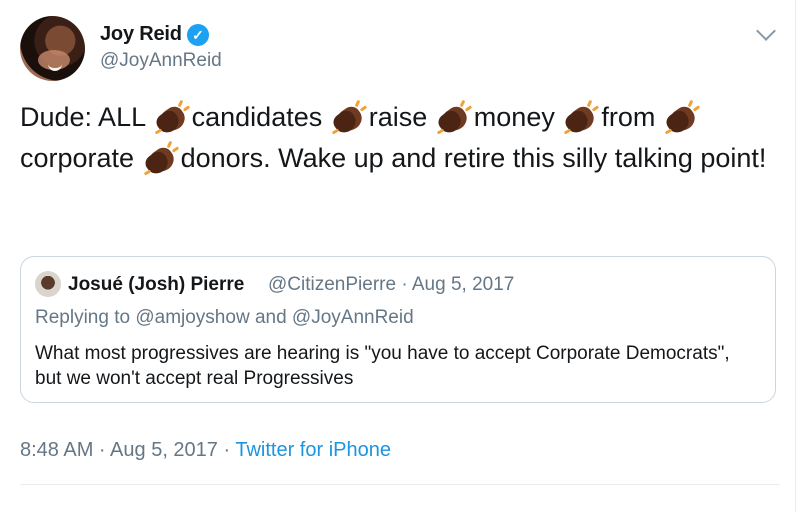 This screenshot has width=806, height=512. I want to click on author-name: Joy Reid, so click(141, 34).